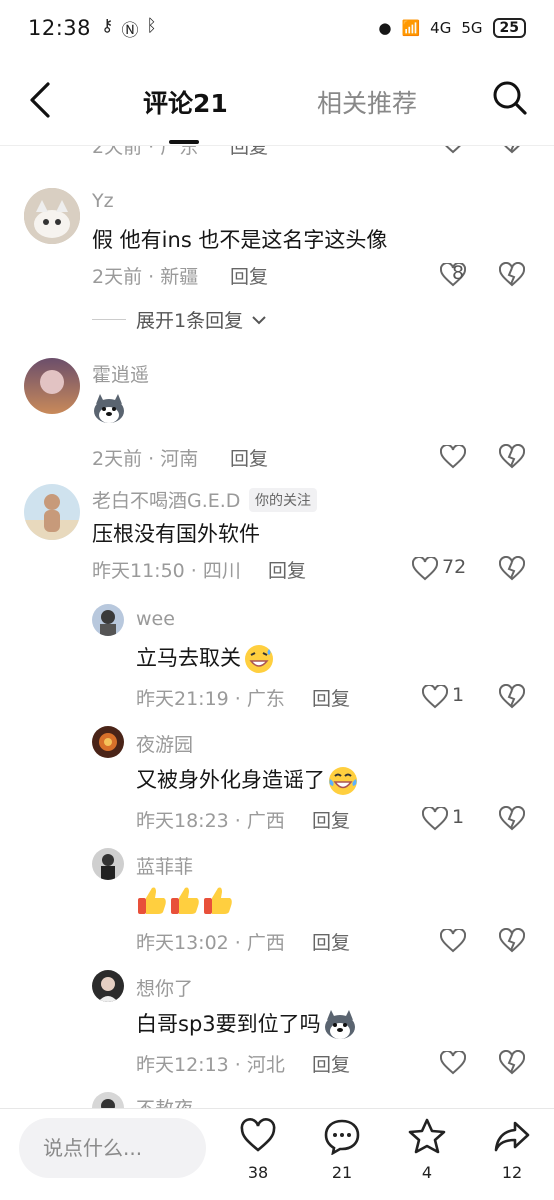 Image resolution: width=554 pixels, height=1200 pixels. What do you see at coordinates (510, 98) in the screenshot?
I see `search-icon` at bounding box center [510, 98].